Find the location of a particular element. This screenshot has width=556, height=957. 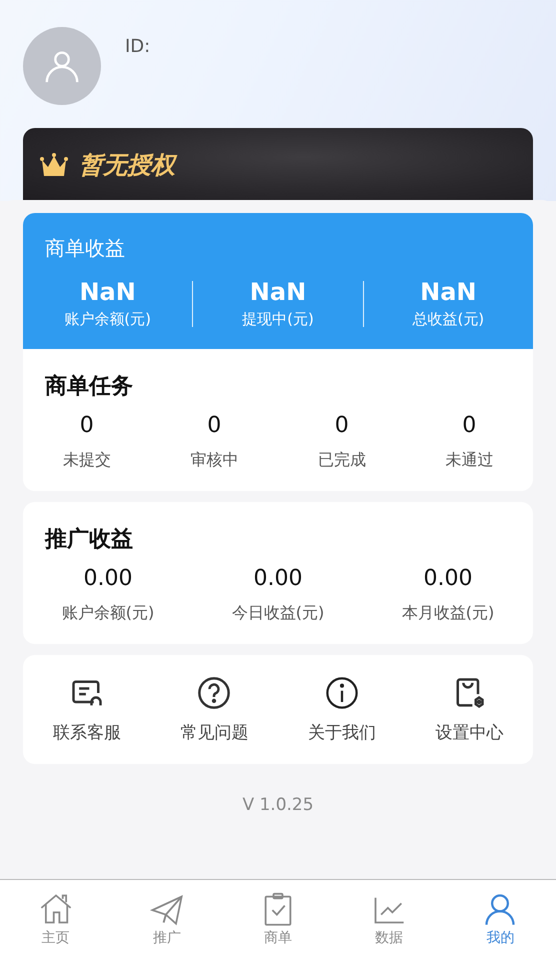

tab-item: 主页 is located at coordinates (56, 918).